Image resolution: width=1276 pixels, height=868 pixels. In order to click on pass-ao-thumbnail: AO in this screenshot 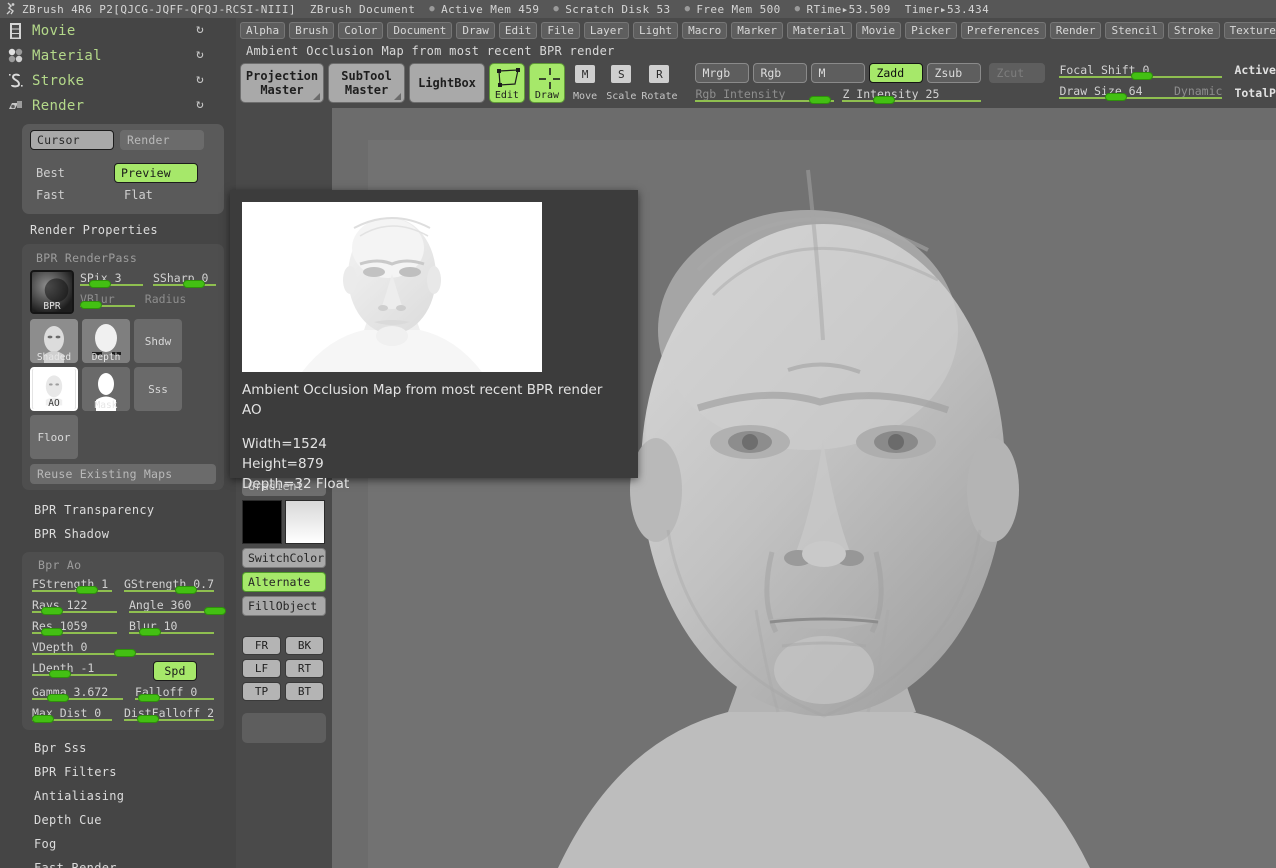, I will do `click(54, 389)`.